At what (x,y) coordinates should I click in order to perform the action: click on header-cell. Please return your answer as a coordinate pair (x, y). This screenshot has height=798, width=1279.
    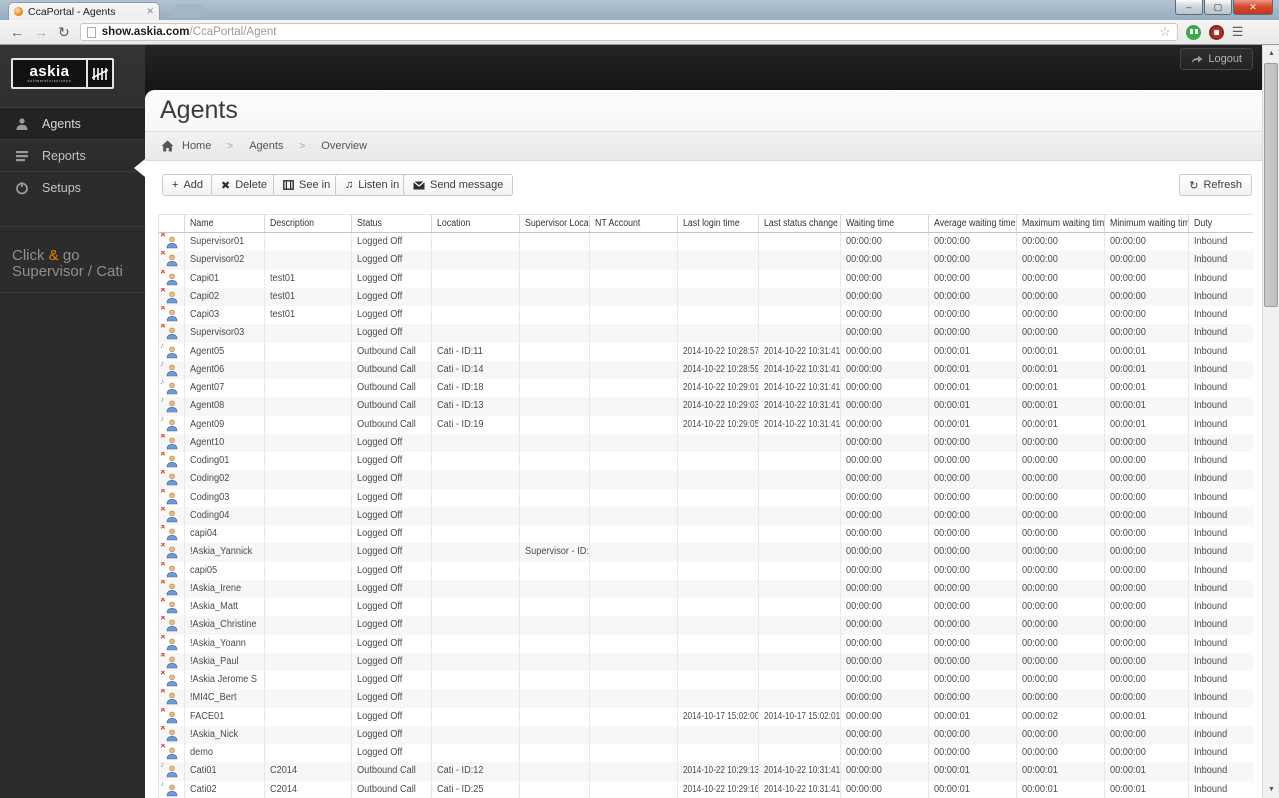
    Looking at the image, I should click on (172, 223).